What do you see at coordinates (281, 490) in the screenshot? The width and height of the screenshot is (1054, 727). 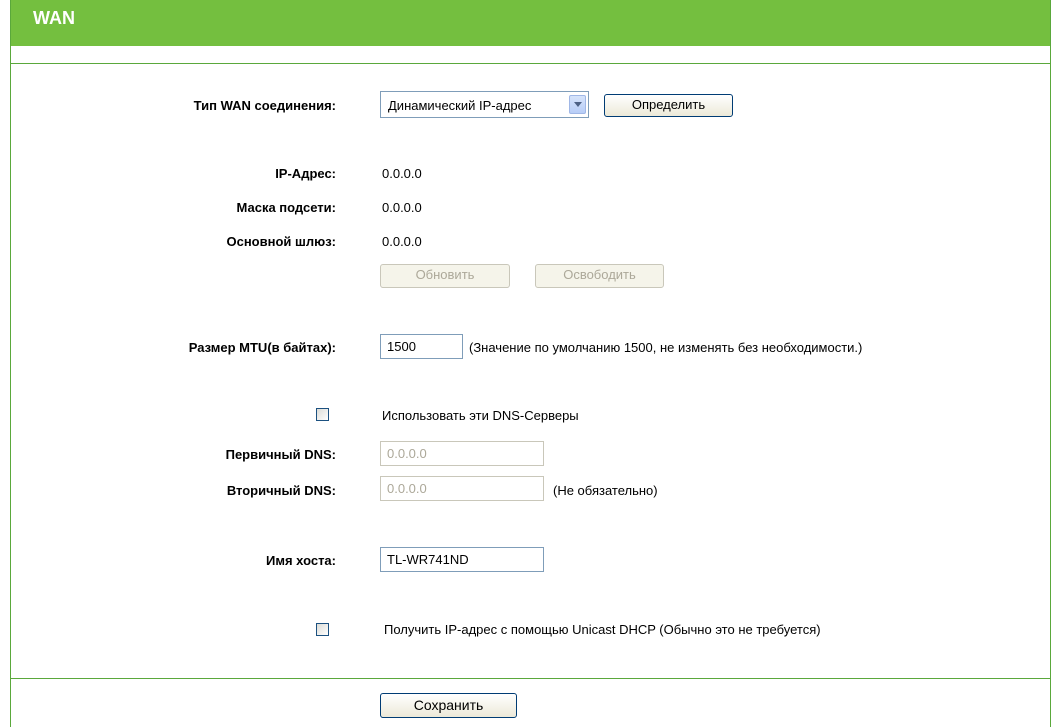 I see `secondary-dns-label: Вторичный DNS:` at bounding box center [281, 490].